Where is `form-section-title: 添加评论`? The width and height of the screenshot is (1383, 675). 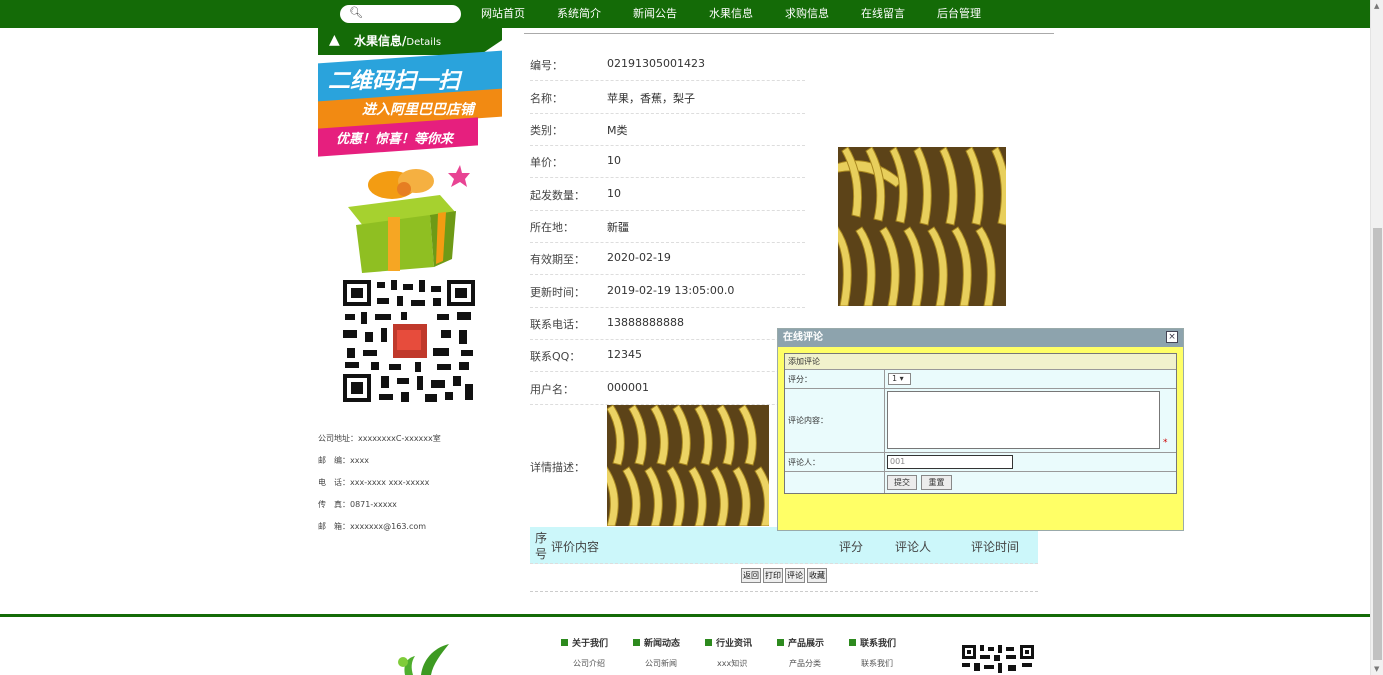 form-section-title: 添加评论 is located at coordinates (980, 362).